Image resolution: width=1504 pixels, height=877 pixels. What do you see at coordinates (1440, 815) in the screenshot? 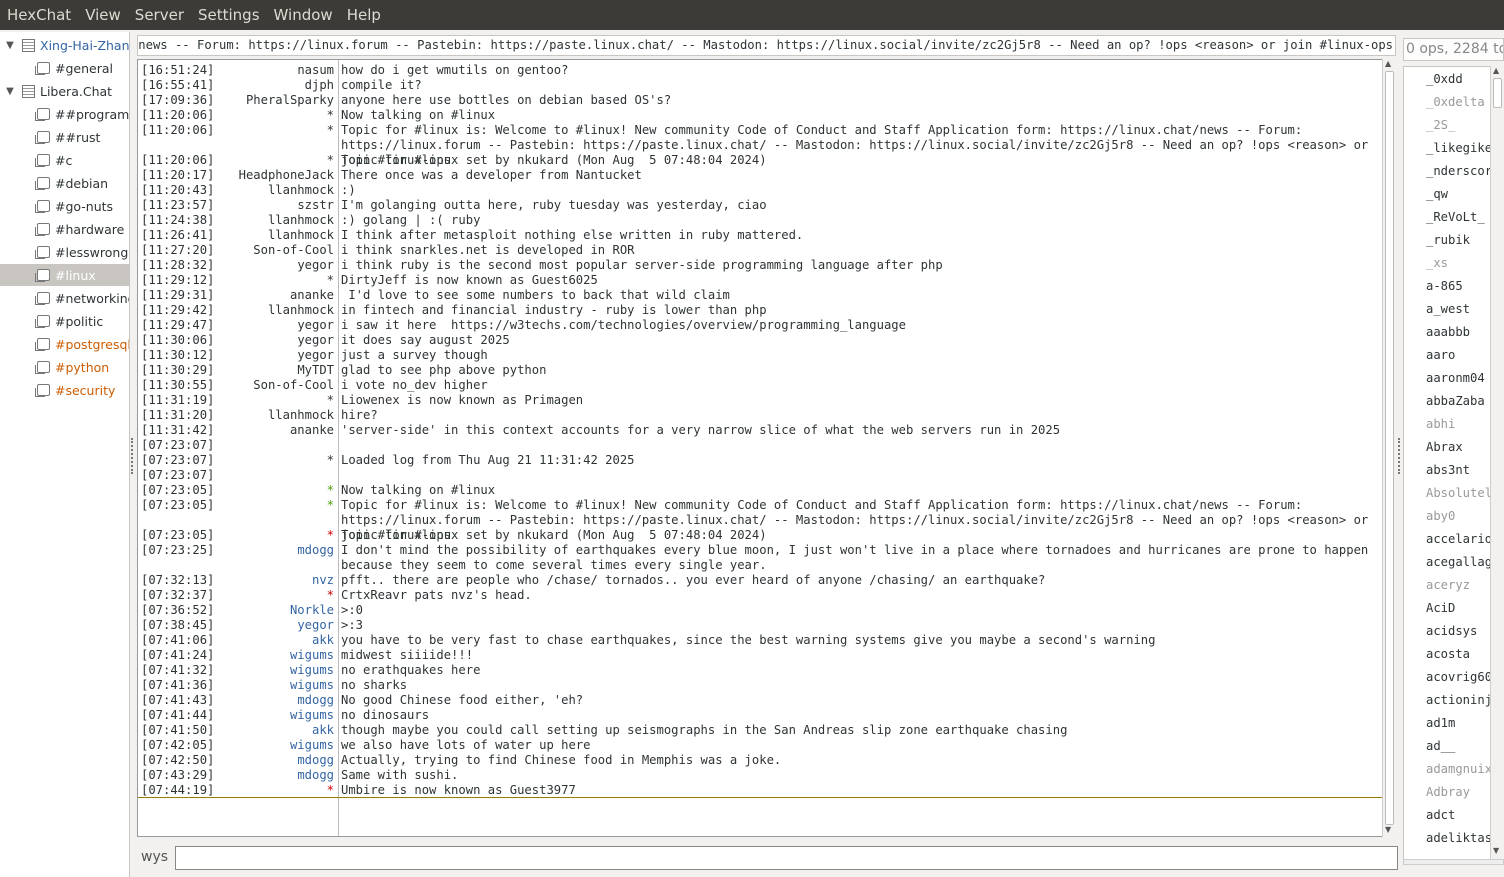
I see `user-entry: adct` at bounding box center [1440, 815].